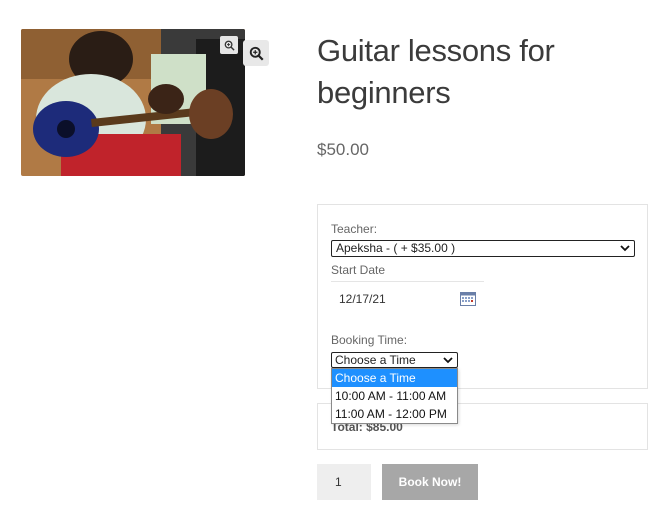  I want to click on dropdown-option: 11:00 AM - 12:00 PM, so click(394, 414).